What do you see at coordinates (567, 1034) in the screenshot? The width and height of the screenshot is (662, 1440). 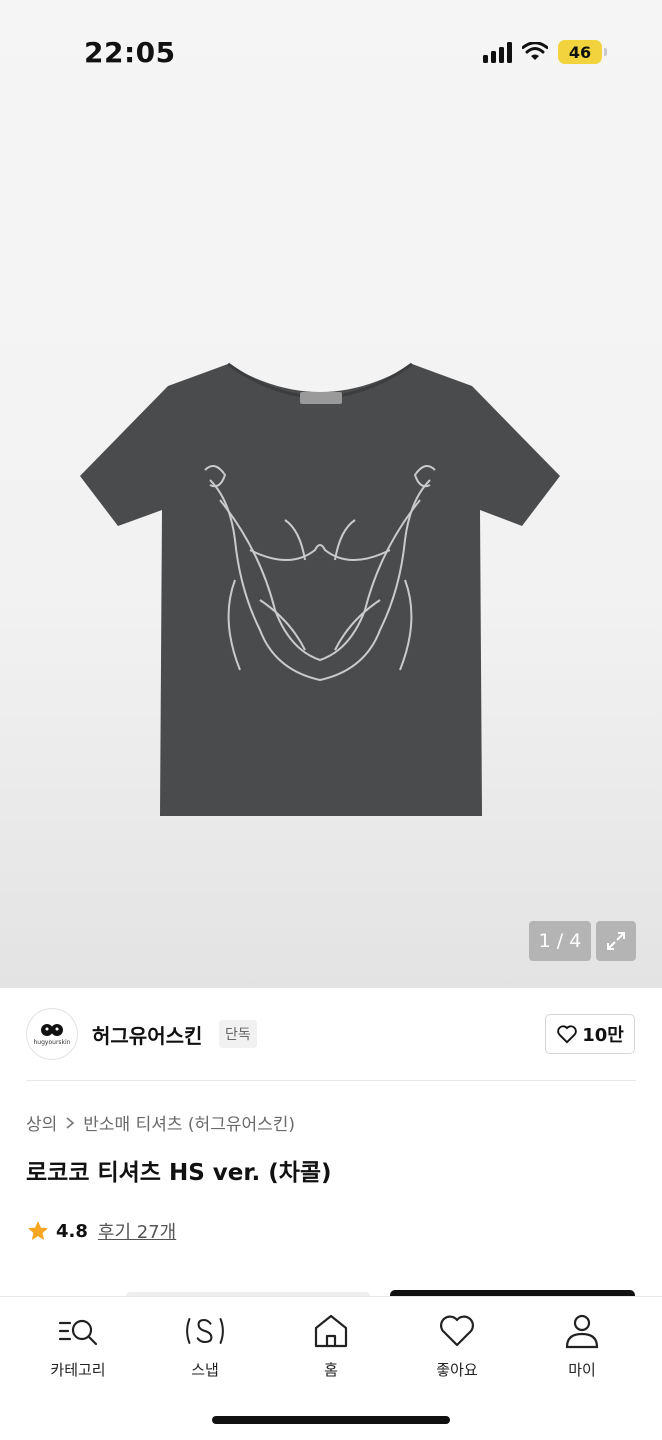 I see `heart-outline-icon` at bounding box center [567, 1034].